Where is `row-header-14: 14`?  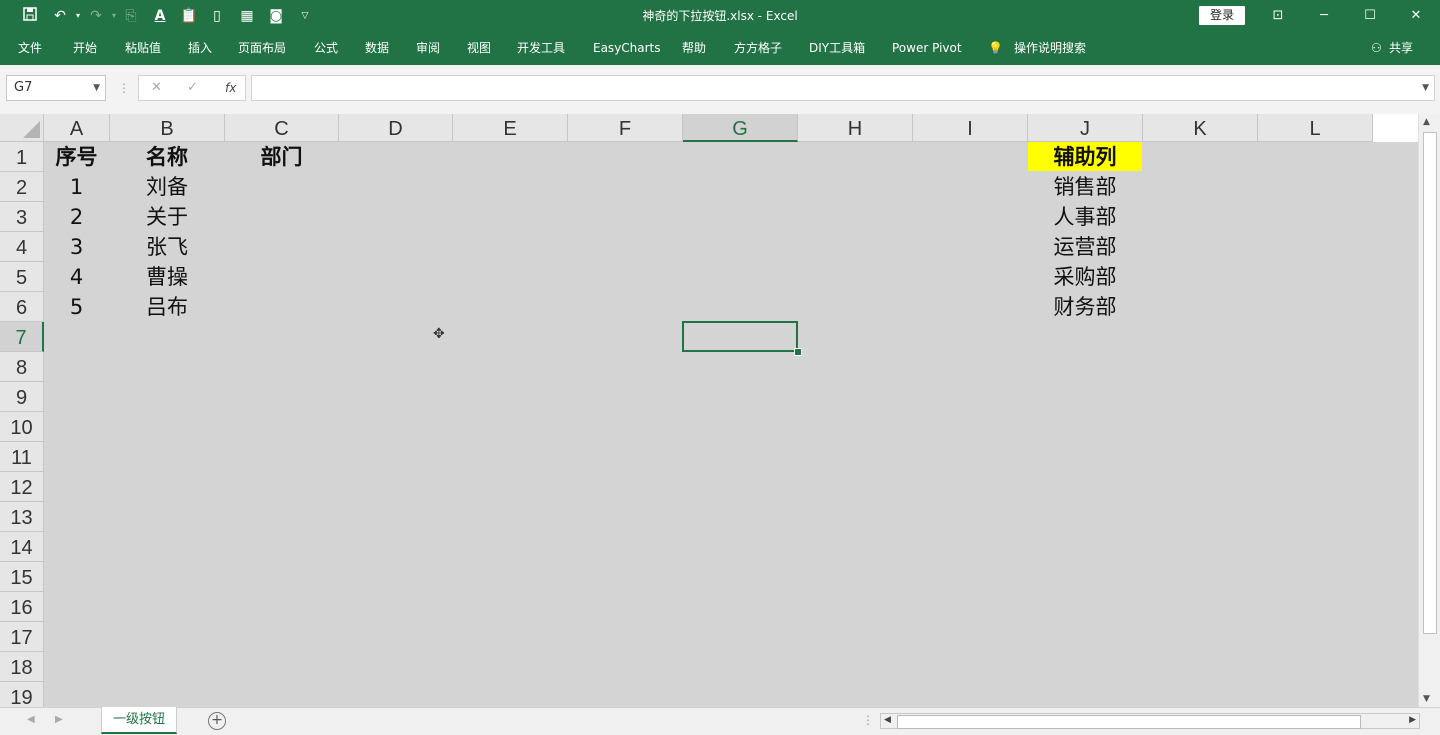 row-header-14: 14 is located at coordinates (22, 547).